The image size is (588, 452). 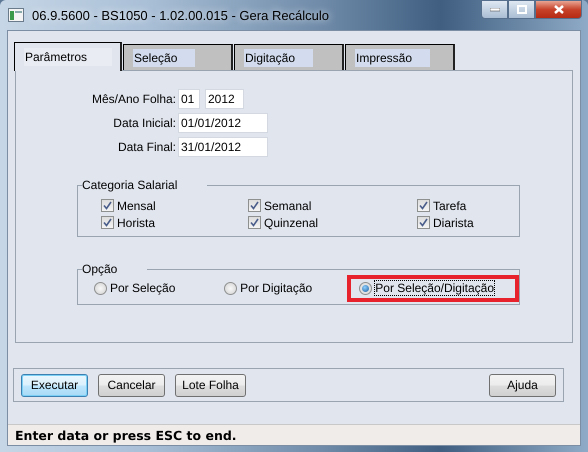 I want to click on checkbox: Semanal, so click(x=332, y=205).